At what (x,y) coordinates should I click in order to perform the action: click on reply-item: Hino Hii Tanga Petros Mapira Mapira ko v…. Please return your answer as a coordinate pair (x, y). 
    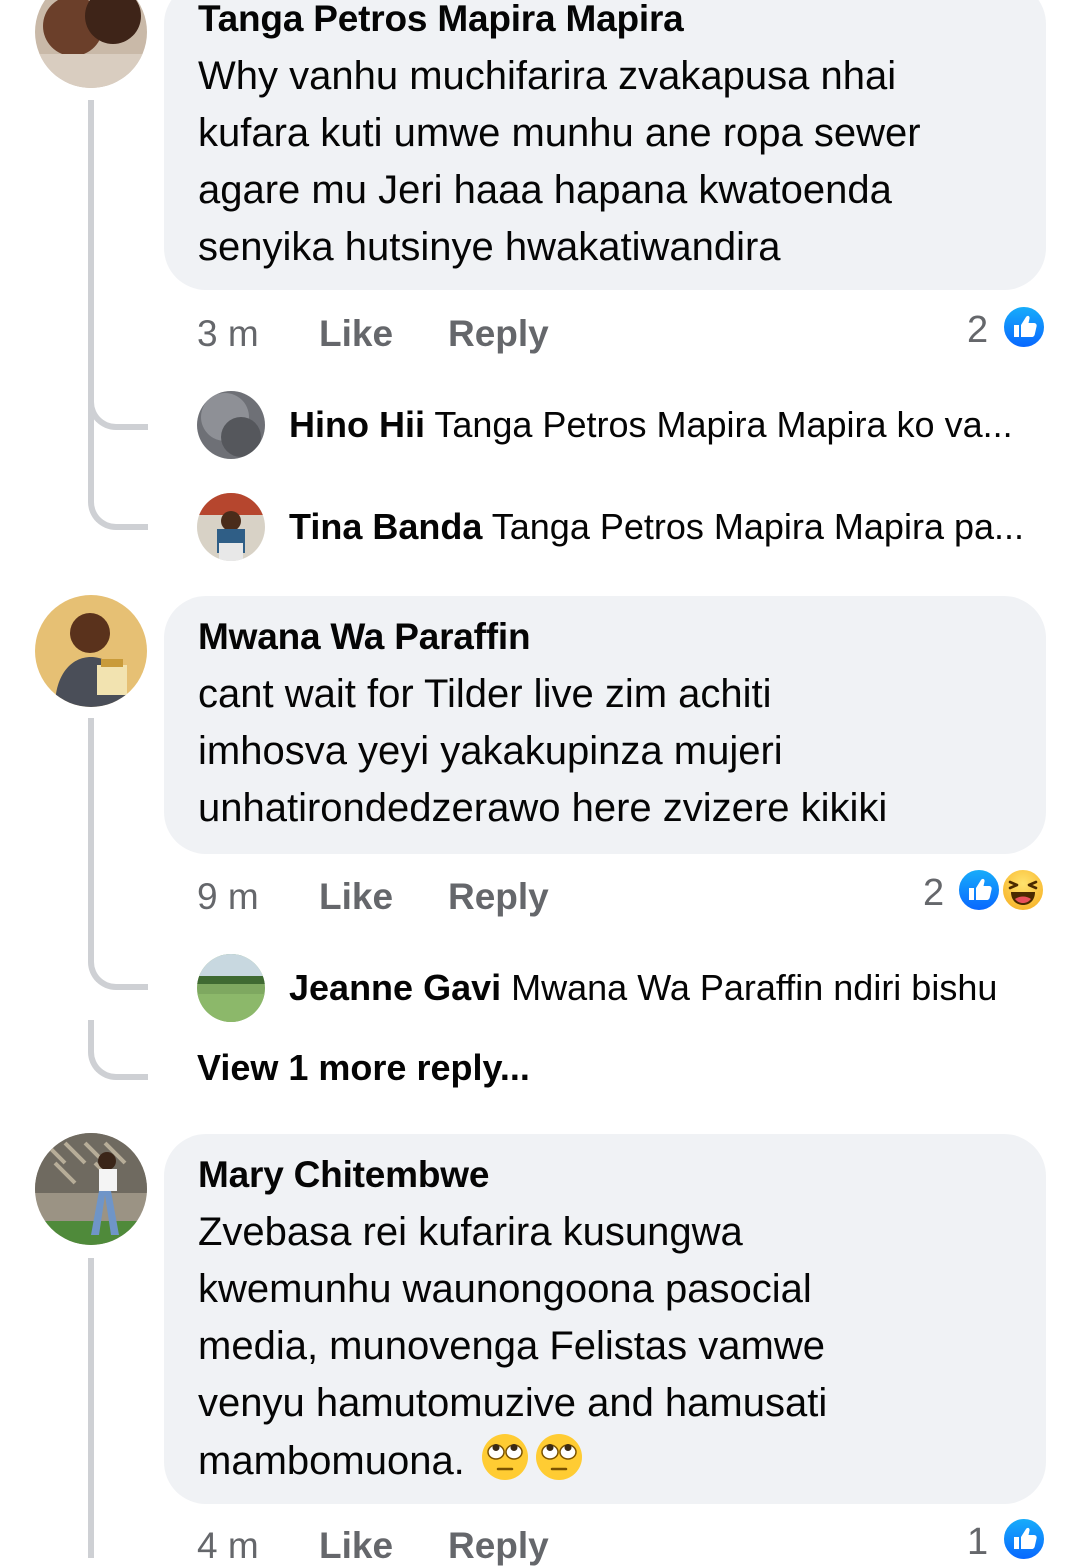
    Looking at the image, I should click on (605, 425).